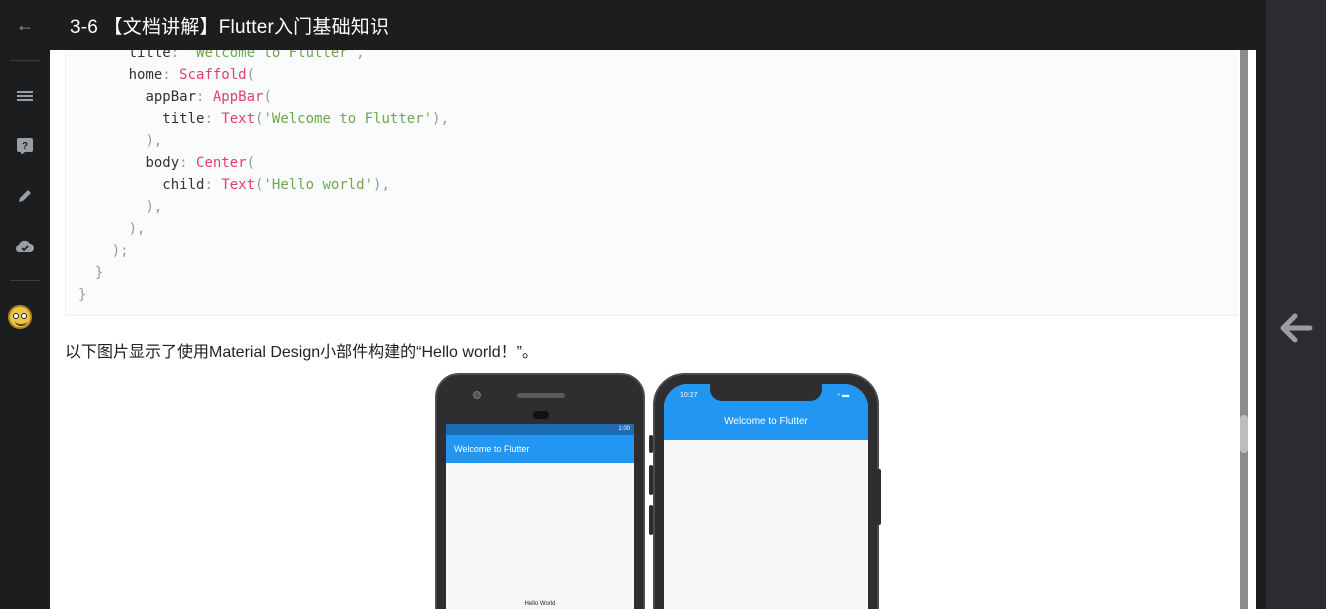  What do you see at coordinates (1244, 329) in the screenshot?
I see `scrollbar-thumb` at bounding box center [1244, 329].